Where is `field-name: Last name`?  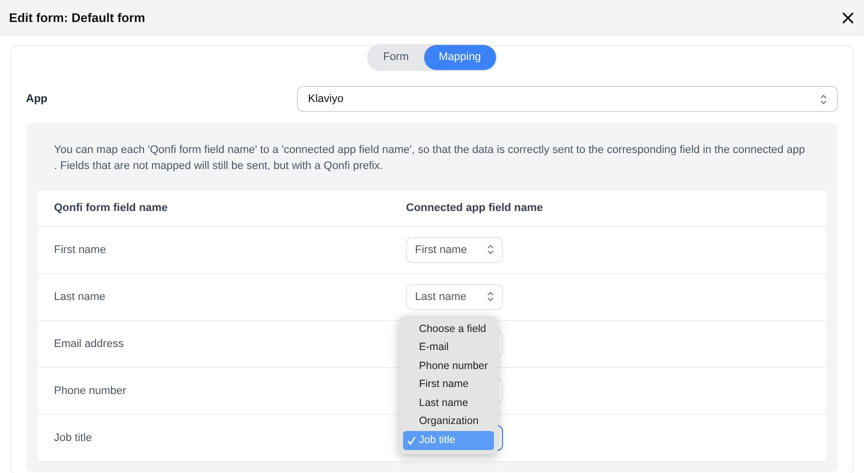 field-name: Last name is located at coordinates (79, 297).